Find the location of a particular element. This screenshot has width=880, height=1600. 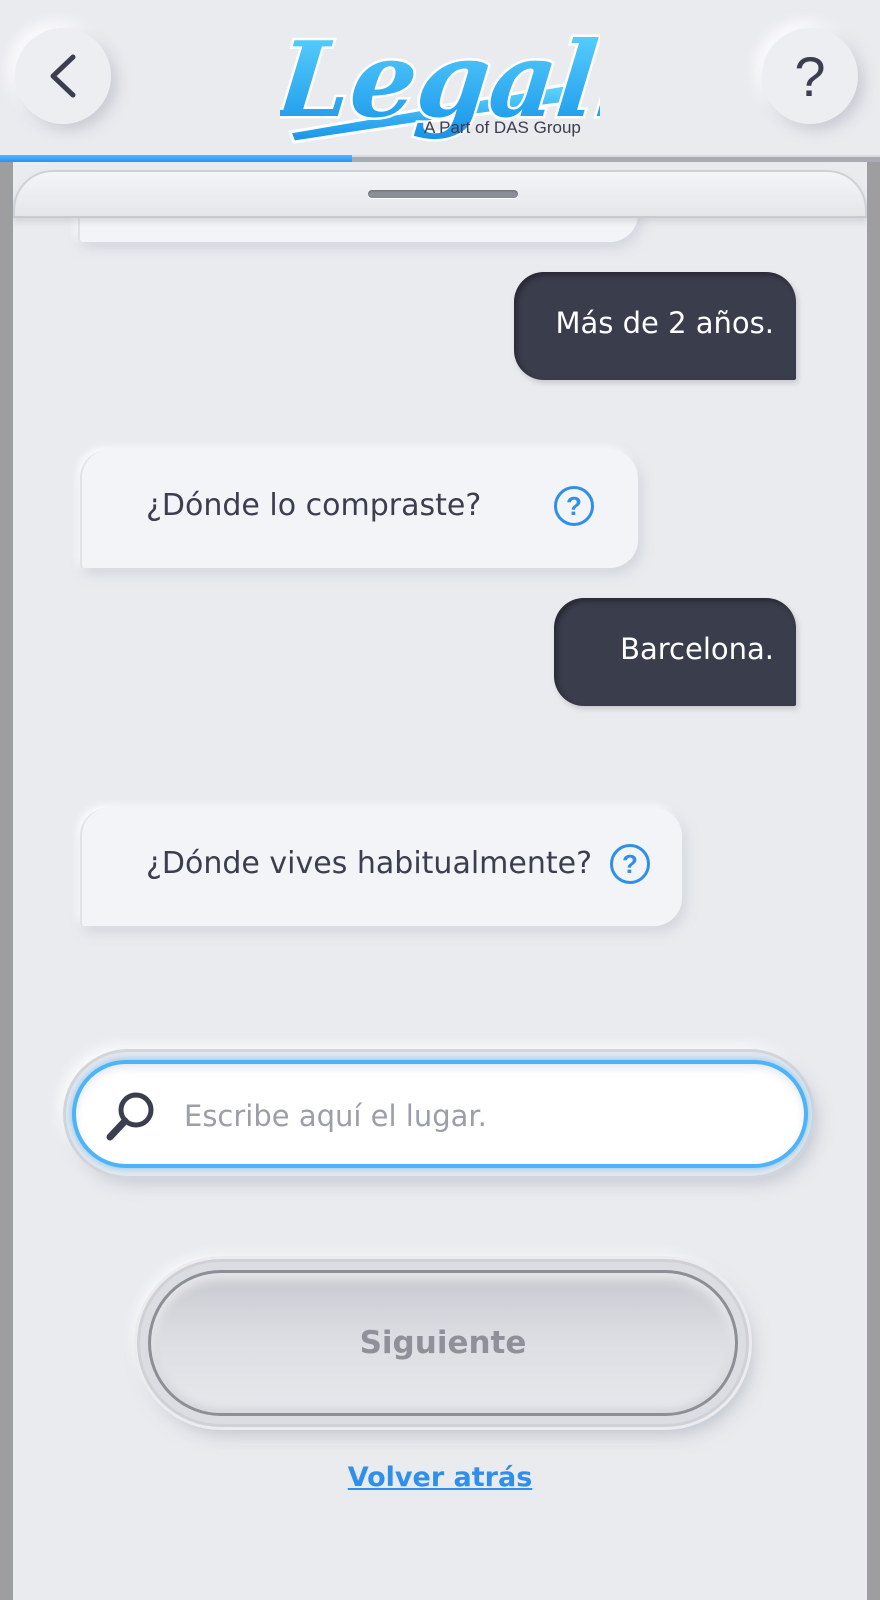

user-message: Barcelona. is located at coordinates (675, 652).